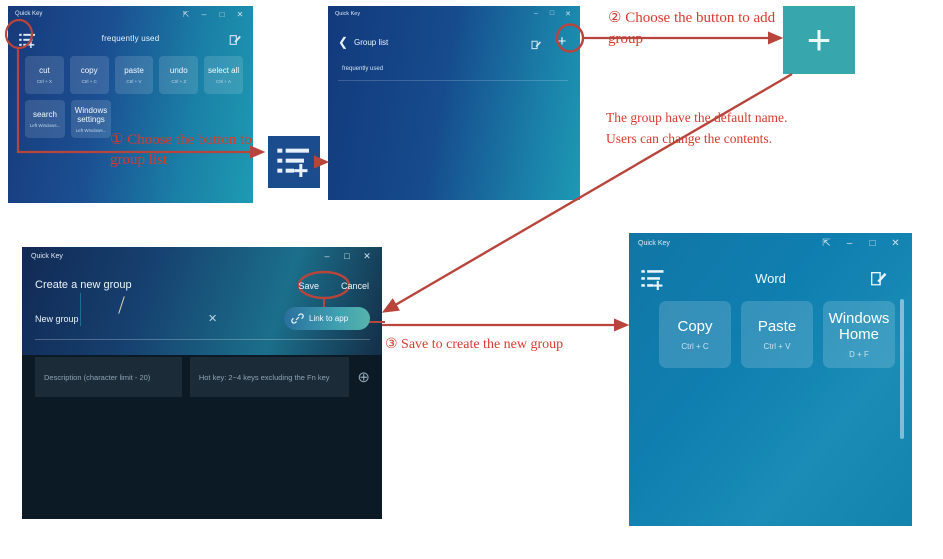  What do you see at coordinates (57, 319) in the screenshot?
I see `group-name-input: New group` at bounding box center [57, 319].